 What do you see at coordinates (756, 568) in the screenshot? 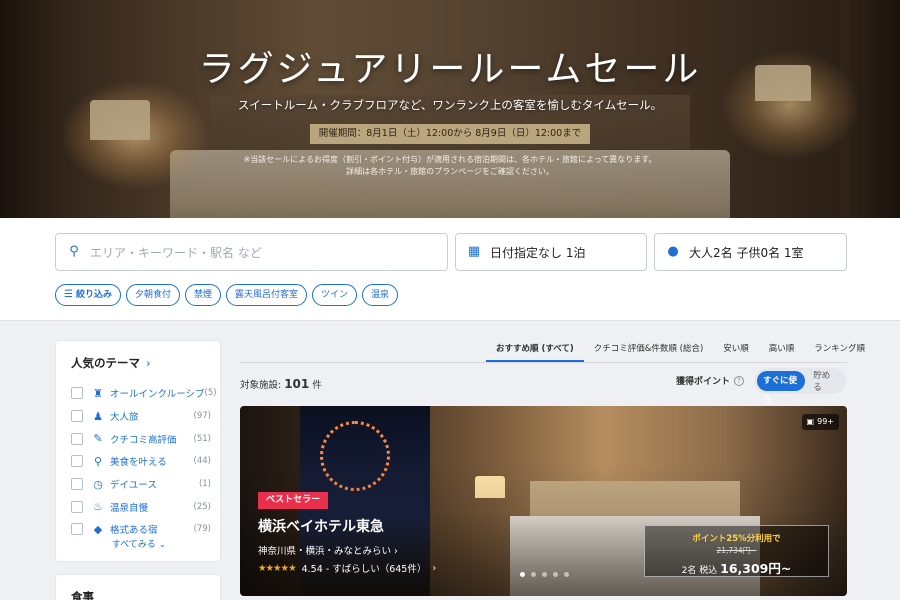
I see `price-value: 16,309円~` at bounding box center [756, 568].